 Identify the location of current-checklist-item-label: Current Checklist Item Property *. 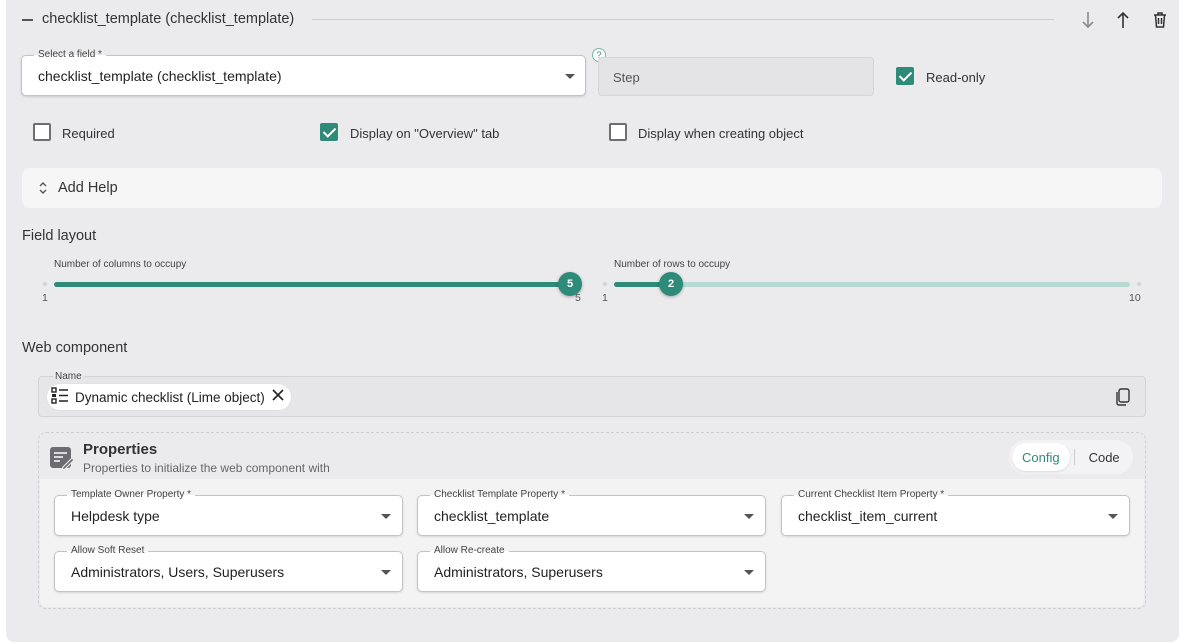
(871, 495).